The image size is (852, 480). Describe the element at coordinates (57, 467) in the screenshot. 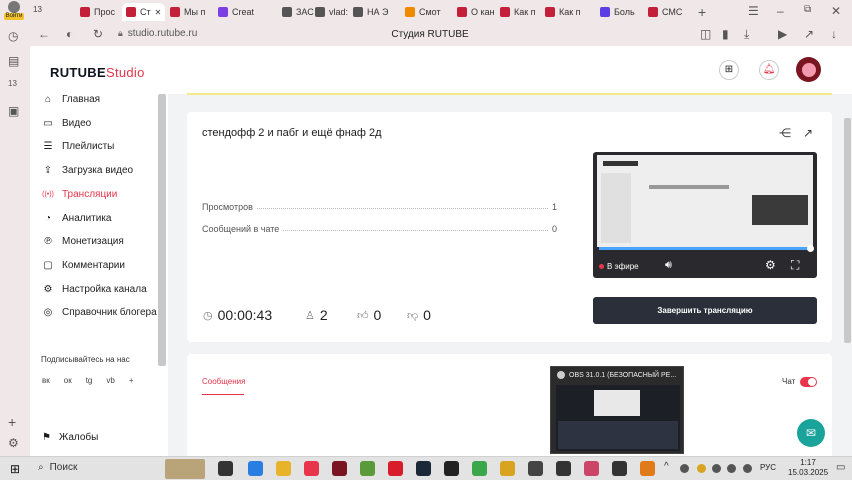

I see `taskbar-search: ⌕ Поиск` at that location.